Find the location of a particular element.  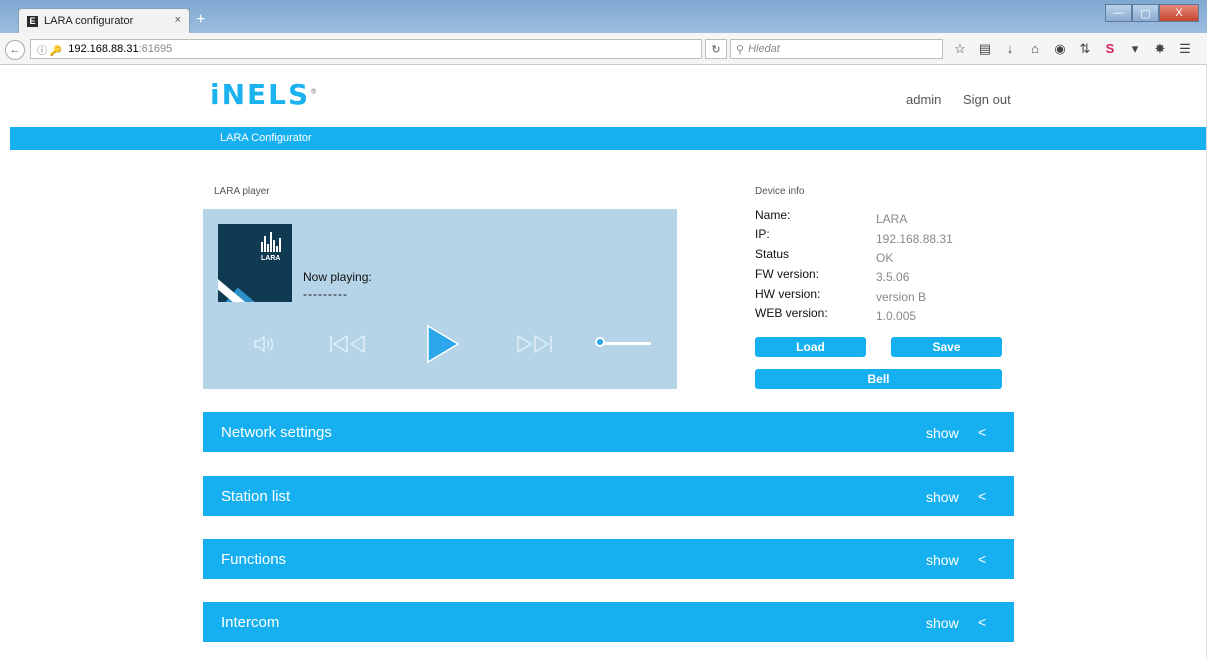

user-name: admin is located at coordinates (924, 99).